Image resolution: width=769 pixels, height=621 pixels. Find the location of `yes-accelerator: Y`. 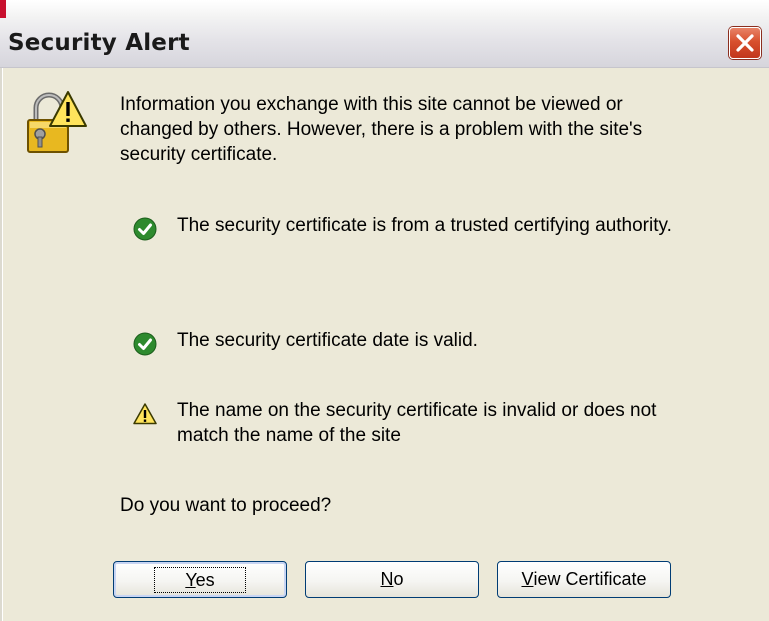

yes-accelerator: Y is located at coordinates (190, 579).